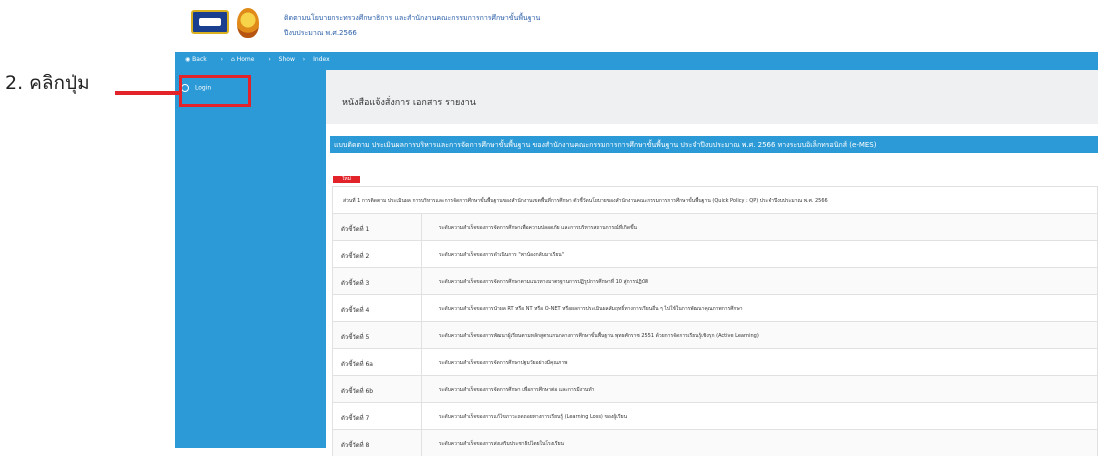 The image size is (1098, 456). I want to click on indicator-id: ตัวชี้วัดที่ 2, so click(355, 256).